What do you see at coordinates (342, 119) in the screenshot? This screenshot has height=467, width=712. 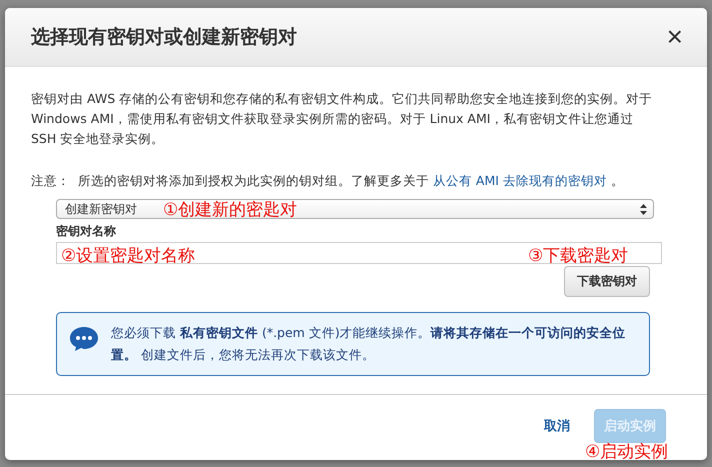 I see `description-text: 密钥对由 AWS 存储的公有密钥和您存储的私有密钥文件构成。它们共同帮助您安全地连接到您的实例。对于 Windows AMI，需使用私有密钥文件获取登录实例所需的密码。对于 Linux AMI，私有密钥文件让您通过 SSH 安全地登录实例。` at bounding box center [342, 119].